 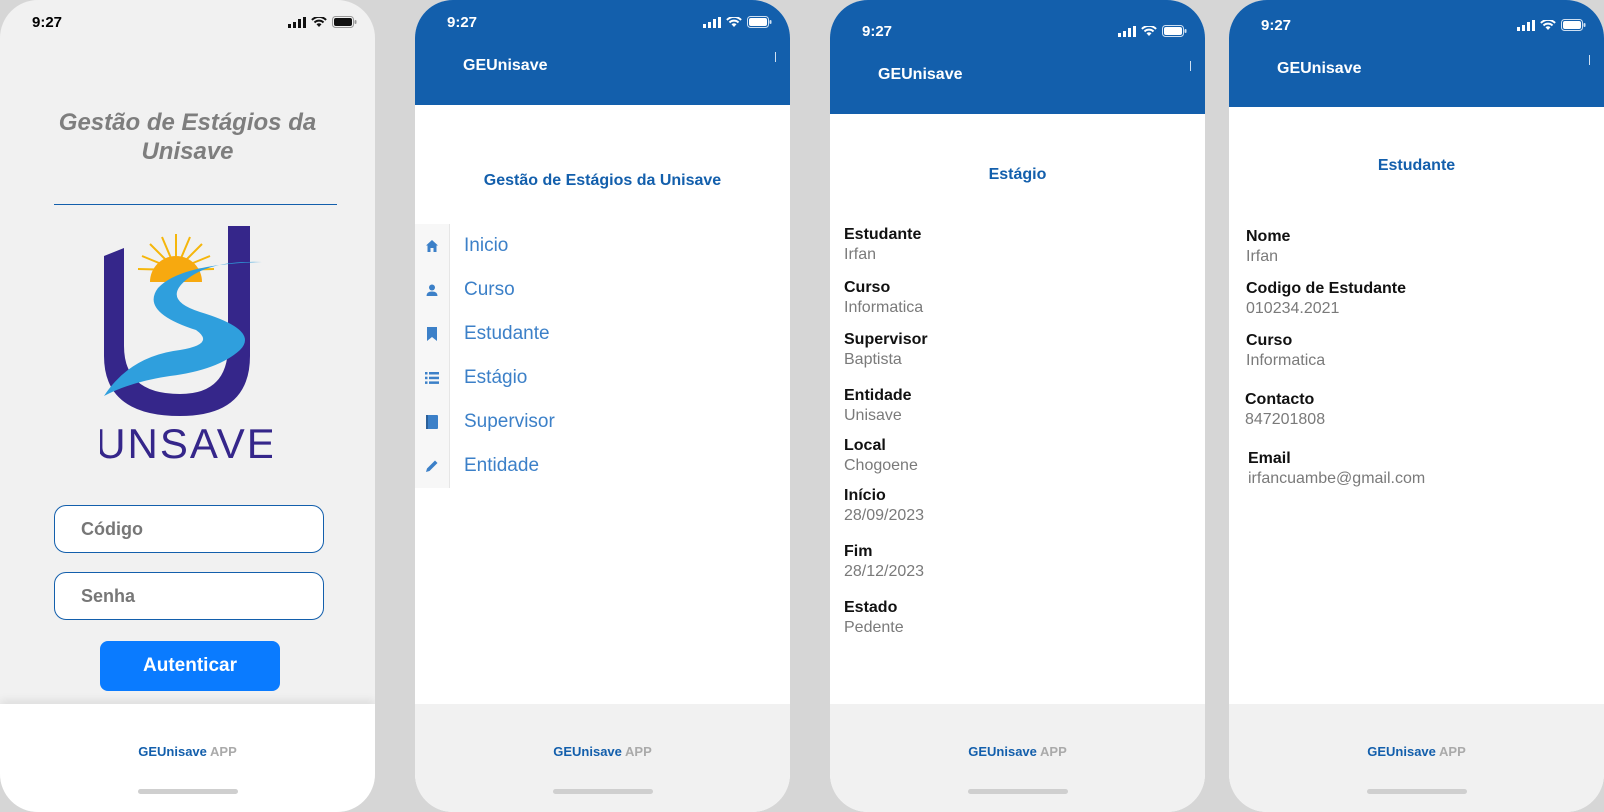 What do you see at coordinates (874, 627) in the screenshot?
I see `detail-value: Pedente` at bounding box center [874, 627].